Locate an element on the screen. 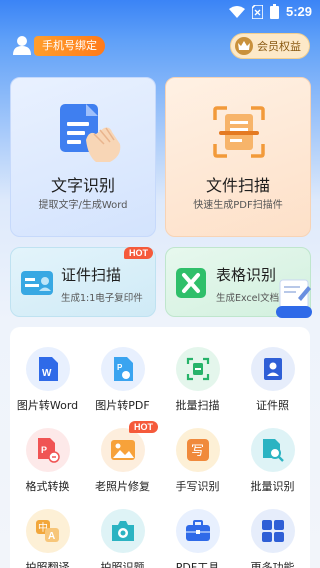 The image size is (320, 568). tool-label: 格式转换 is located at coordinates (47, 486).